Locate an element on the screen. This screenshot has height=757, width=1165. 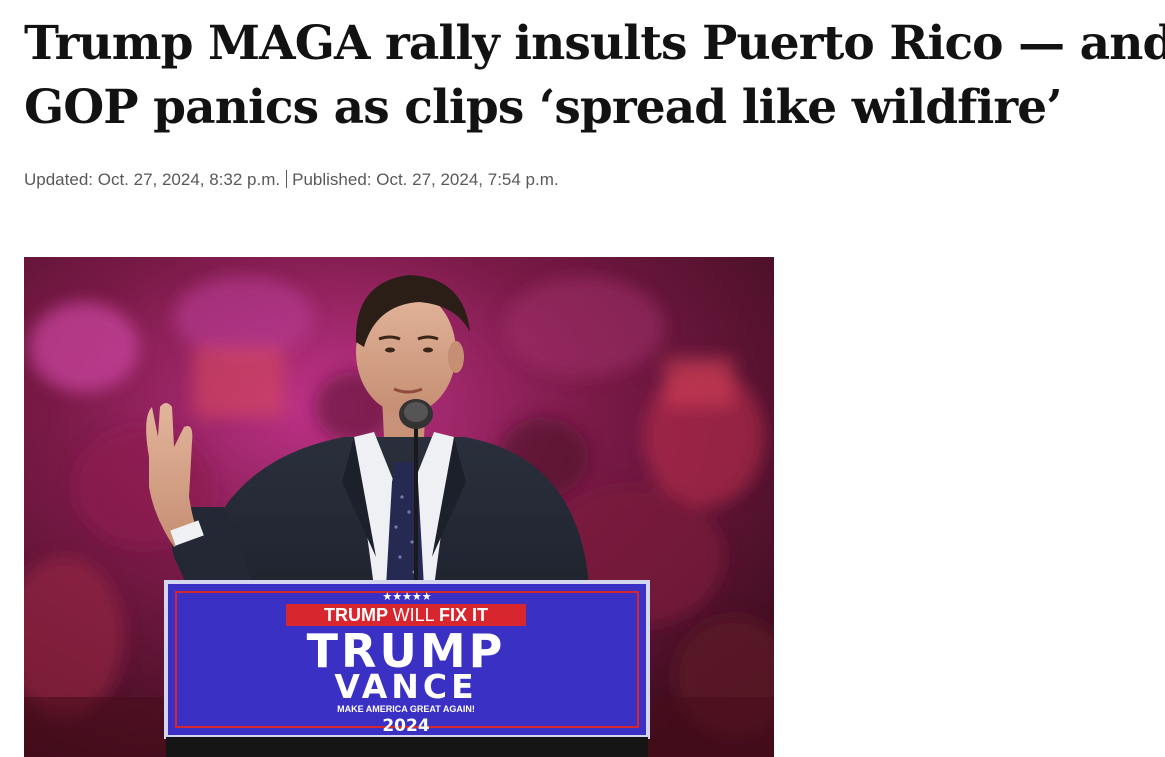
podium-year: 2024 is located at coordinates (405, 726).